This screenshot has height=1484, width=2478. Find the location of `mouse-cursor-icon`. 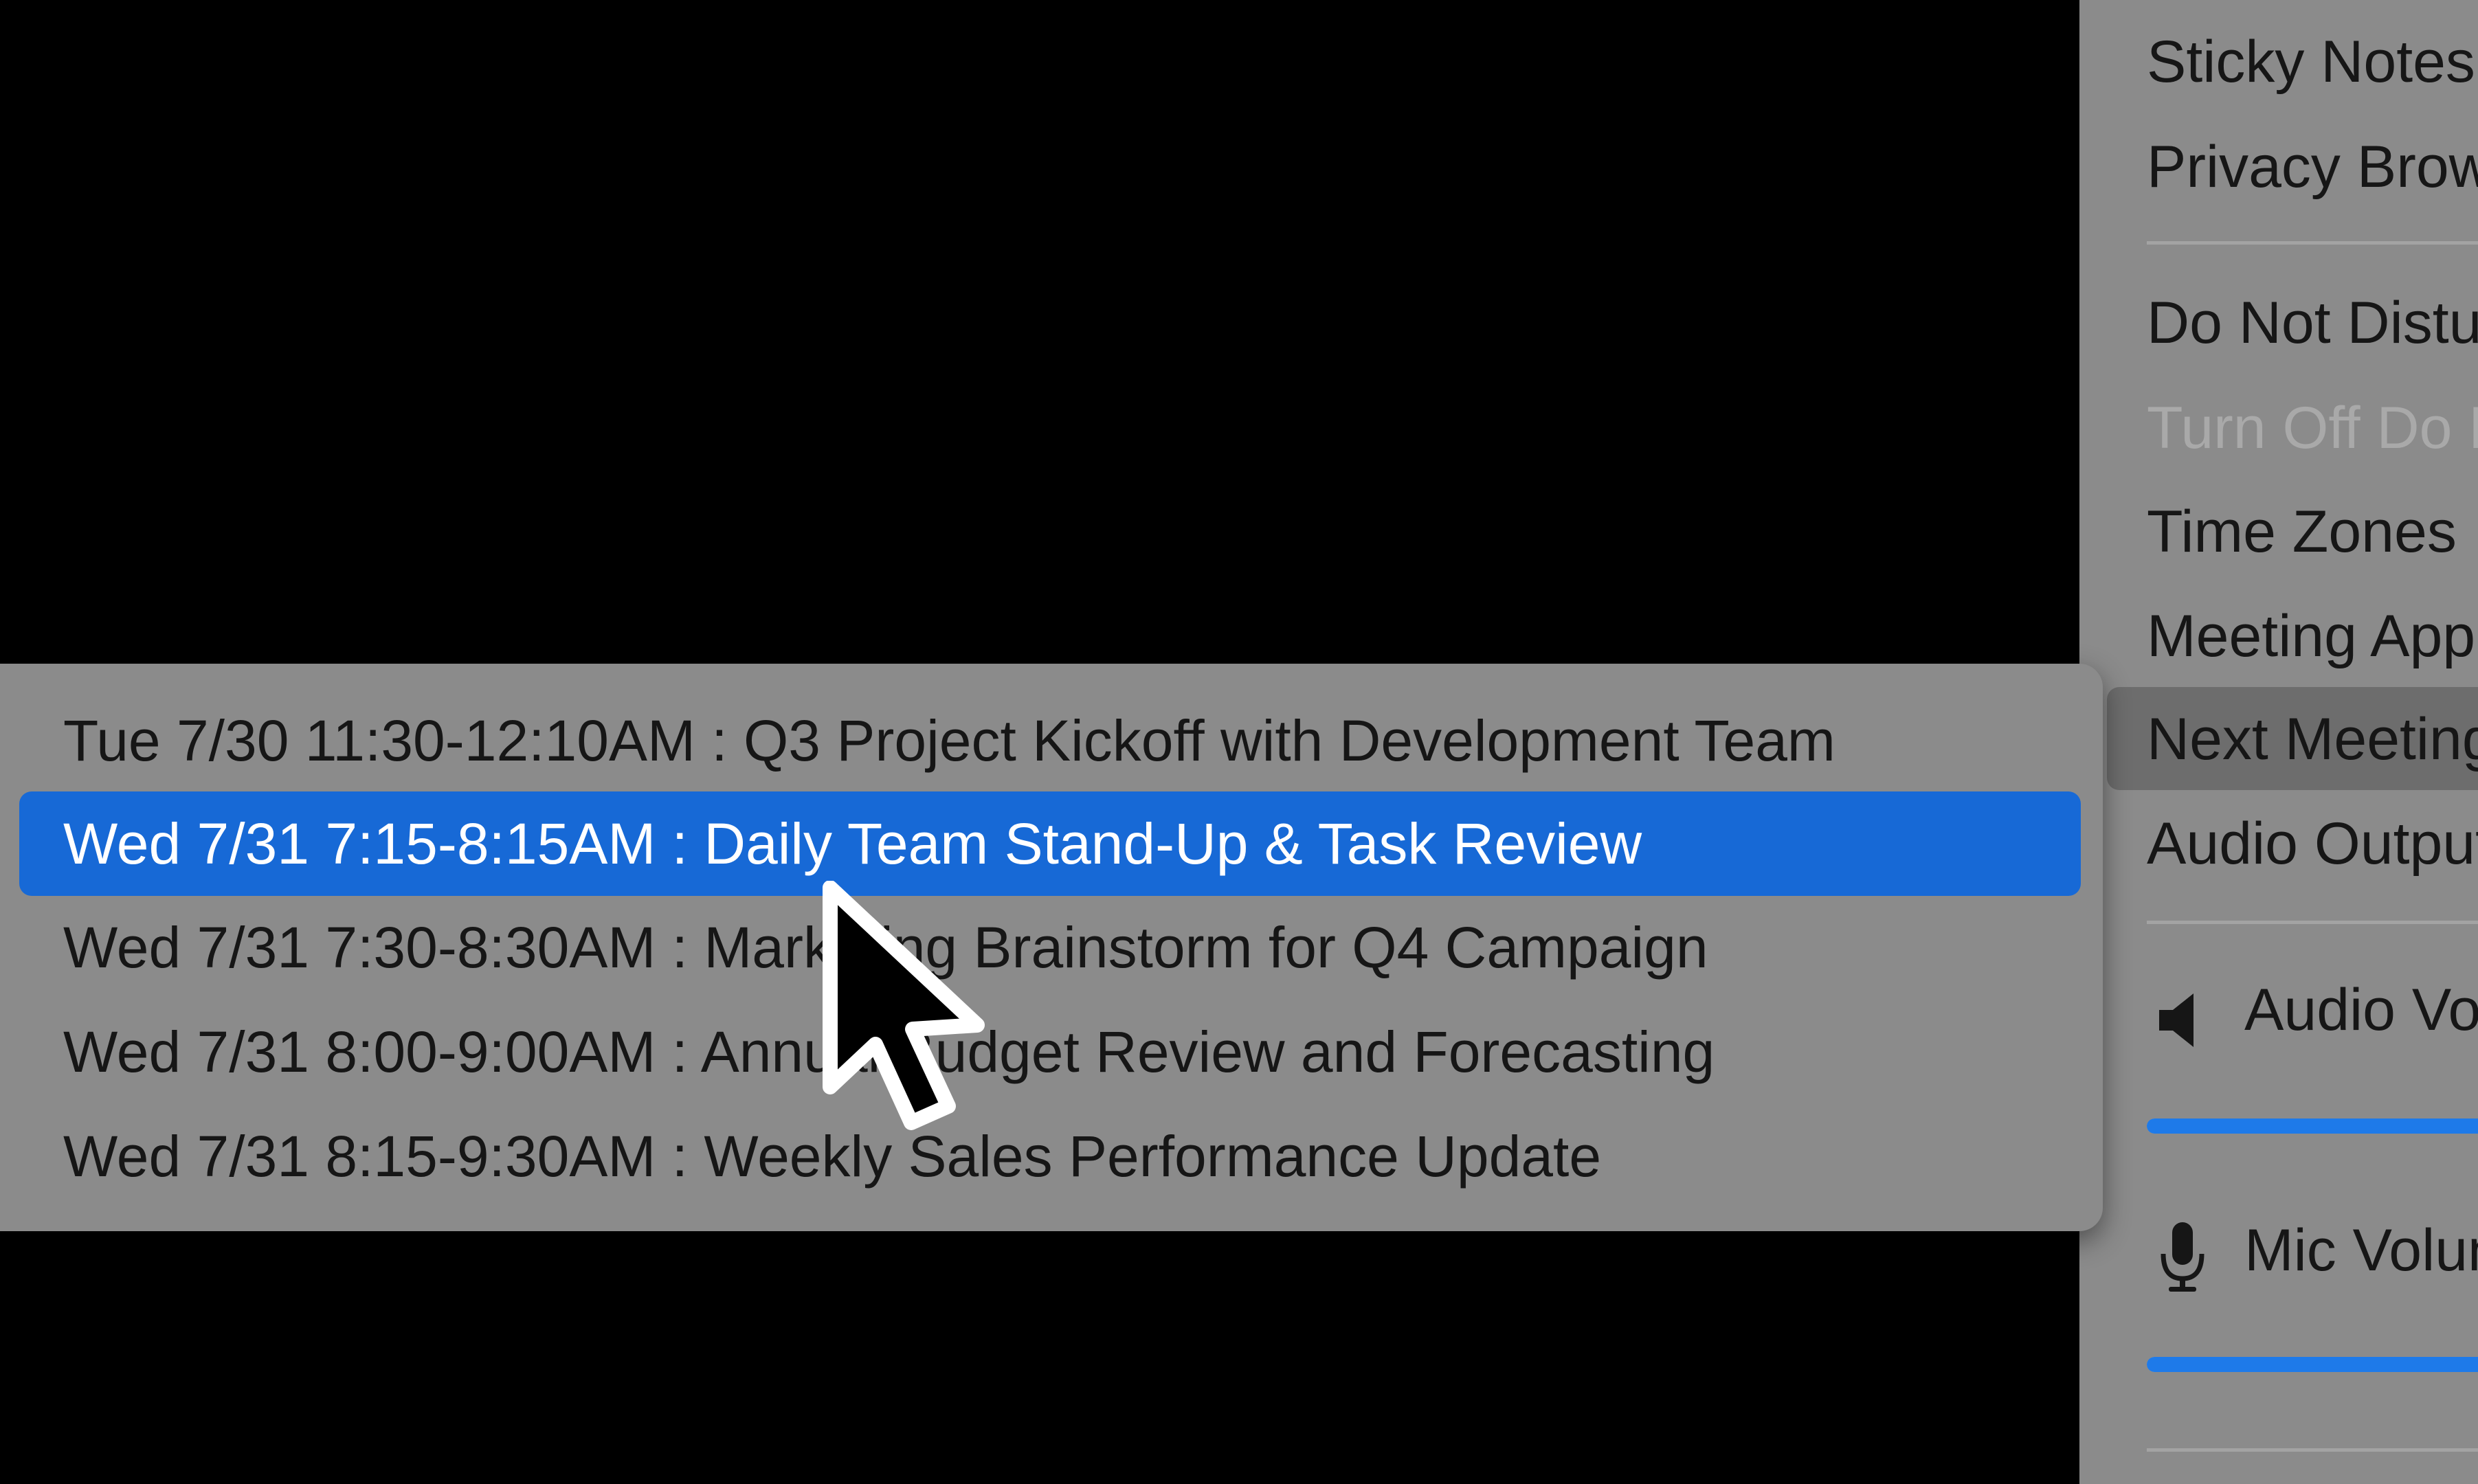

mouse-cursor-icon is located at coordinates (907, 1011).